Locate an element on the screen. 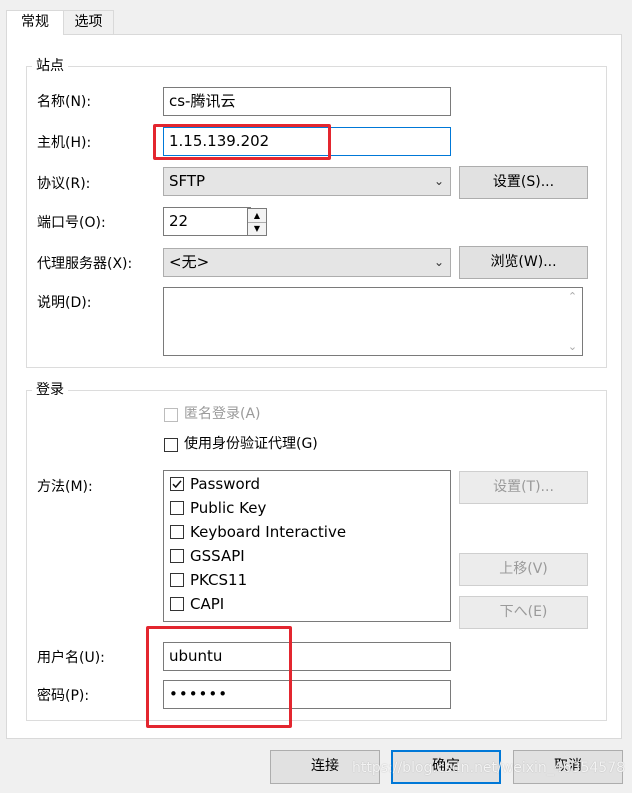  method-label: 方法(M): is located at coordinates (65, 487).